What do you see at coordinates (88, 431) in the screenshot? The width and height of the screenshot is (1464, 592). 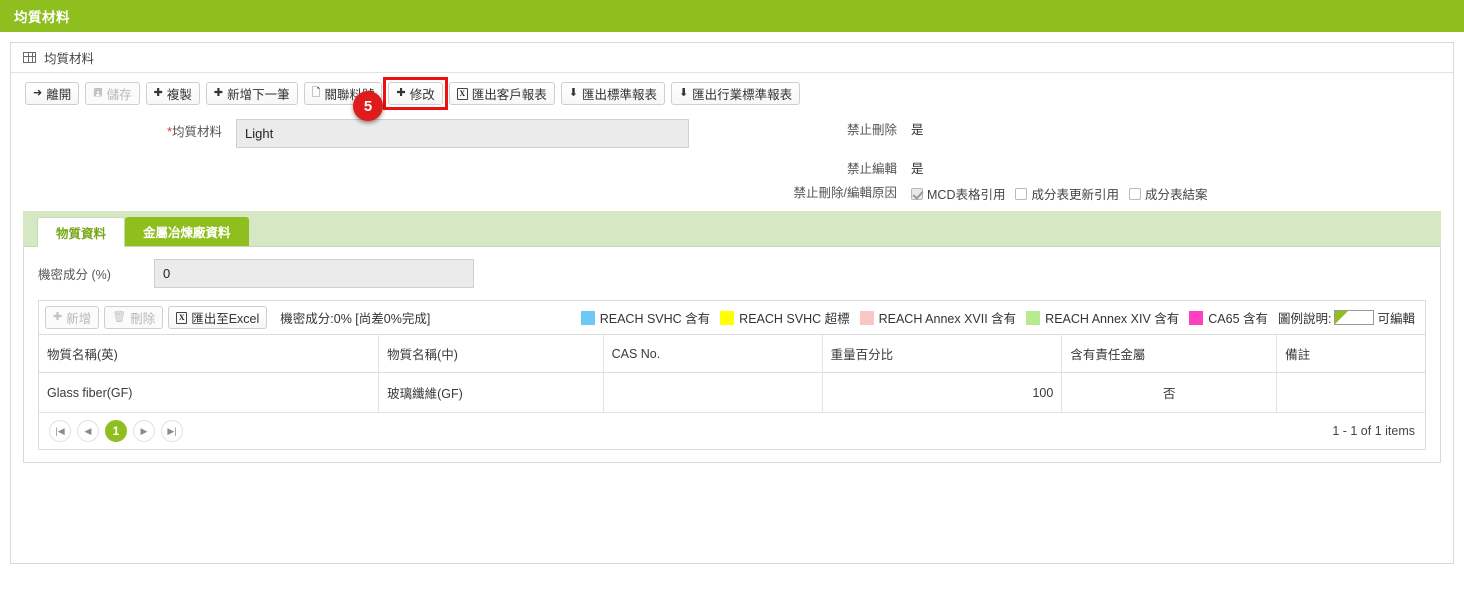 I see `pager-prev-button: ◀` at bounding box center [88, 431].